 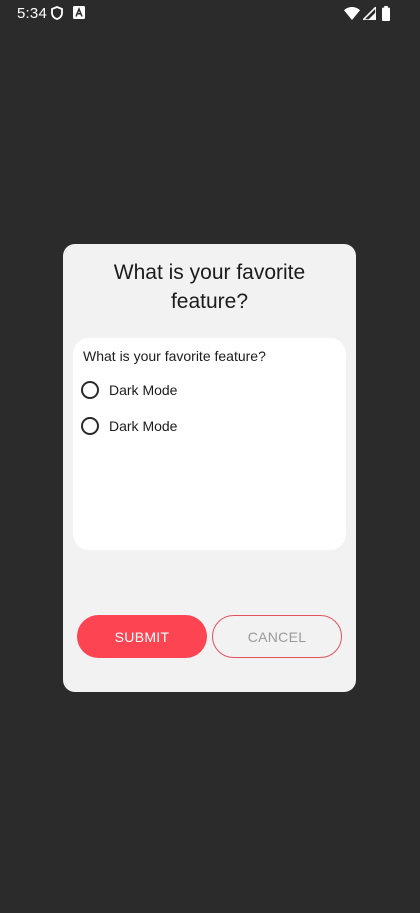 I want to click on dialog-title: What is your favorite feature?, so click(x=209, y=287).